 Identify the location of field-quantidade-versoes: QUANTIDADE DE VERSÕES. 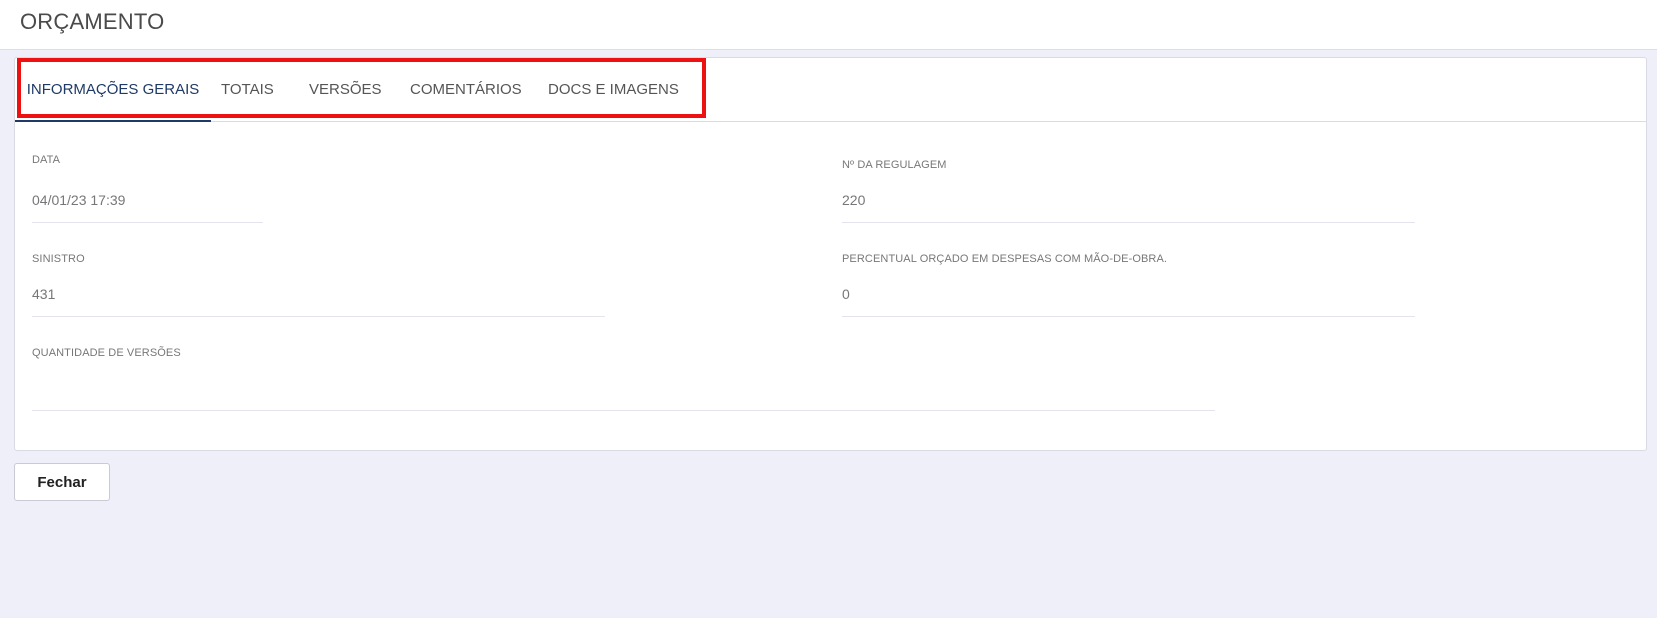
(623, 379).